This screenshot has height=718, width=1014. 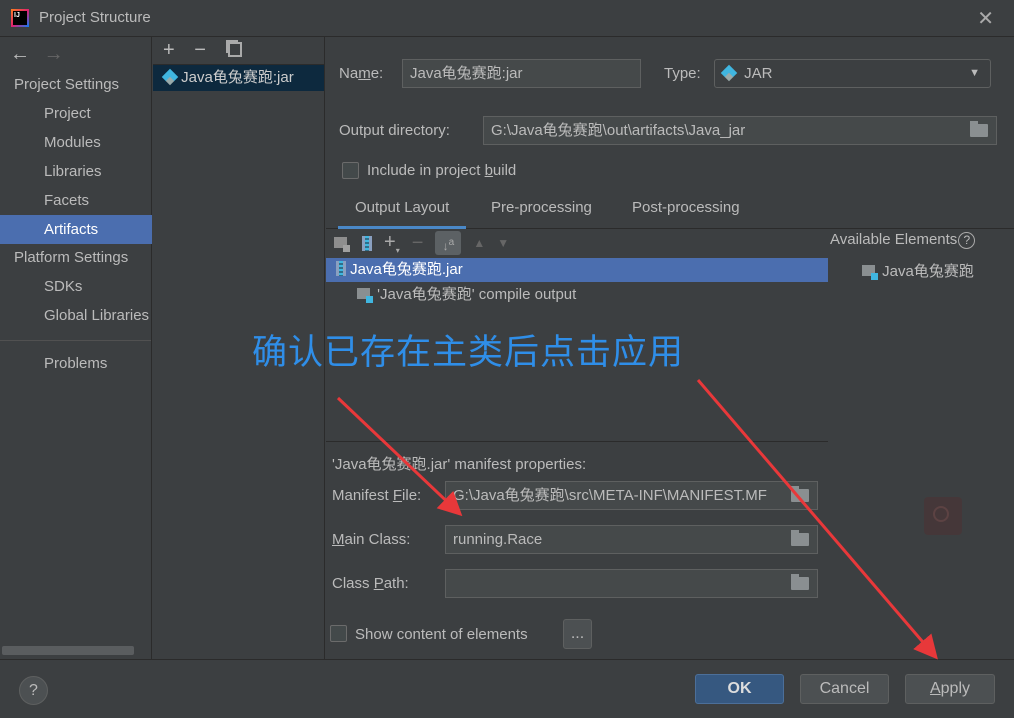 What do you see at coordinates (817, 519) in the screenshot?
I see `arrow-to-apply` at bounding box center [817, 519].